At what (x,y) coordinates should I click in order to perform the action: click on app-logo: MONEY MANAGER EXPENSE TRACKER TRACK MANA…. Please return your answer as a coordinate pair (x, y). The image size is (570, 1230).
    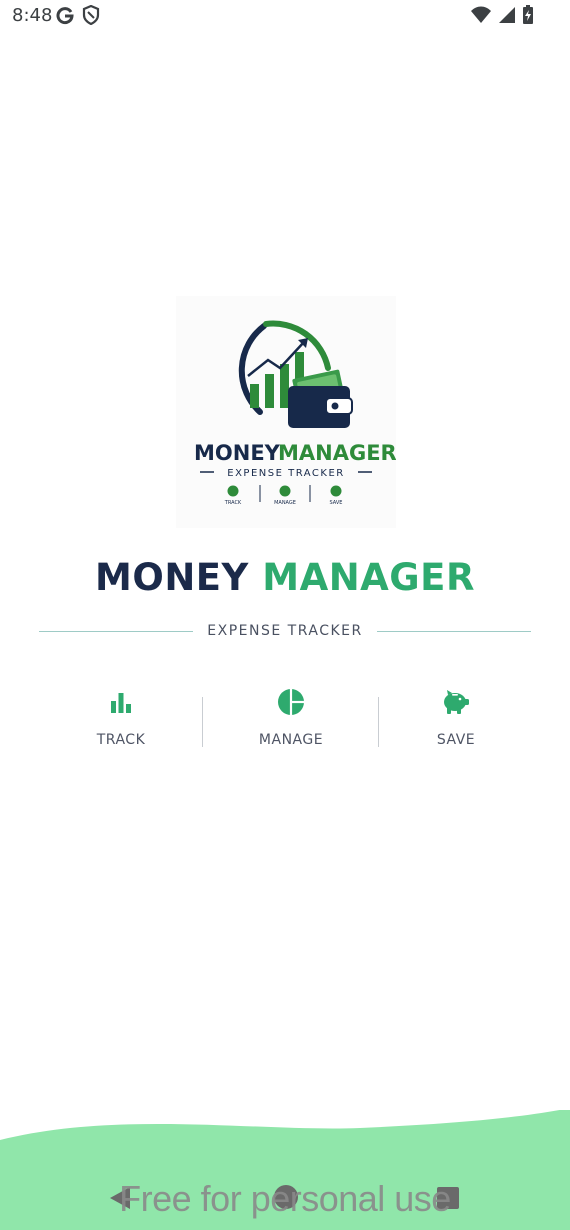
    Looking at the image, I should click on (286, 412).